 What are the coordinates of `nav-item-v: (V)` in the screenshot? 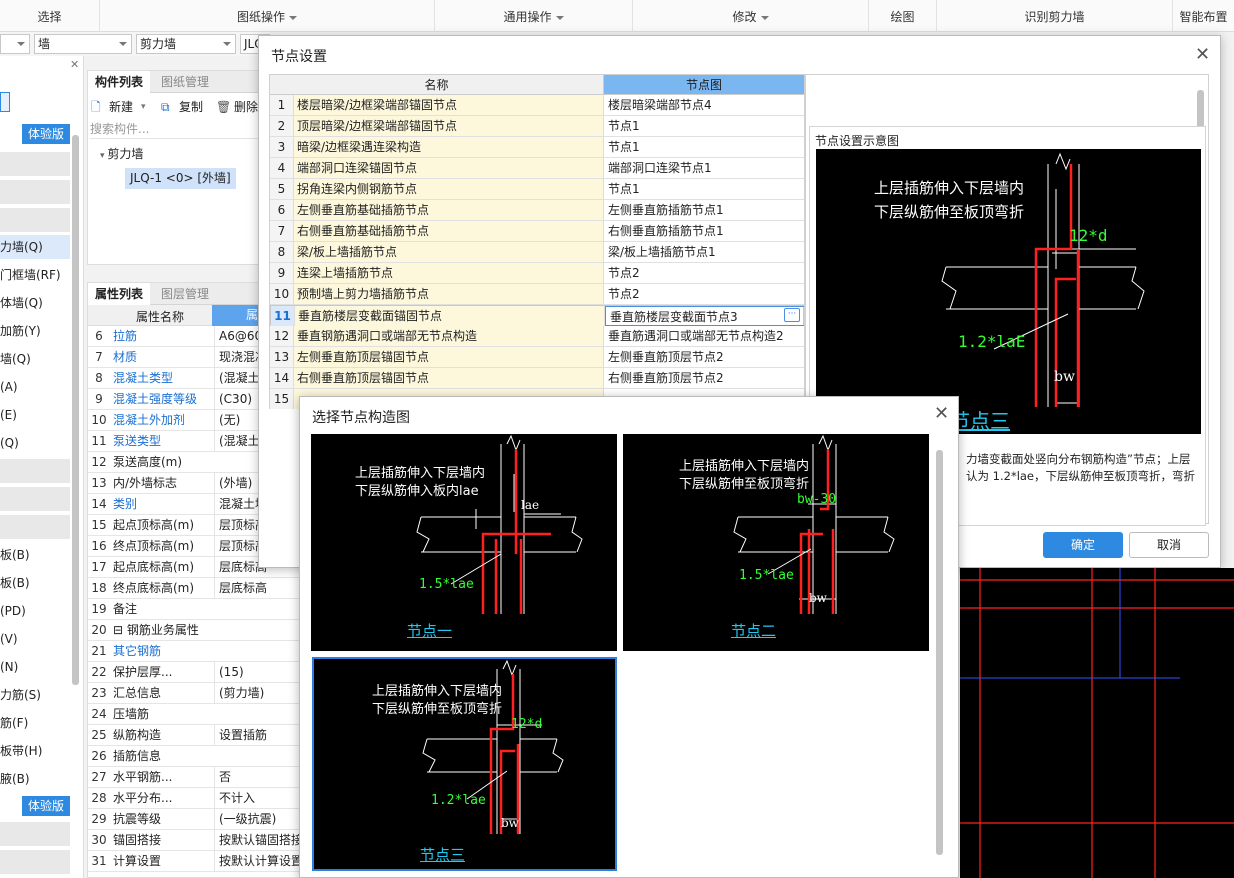 It's located at (35, 639).